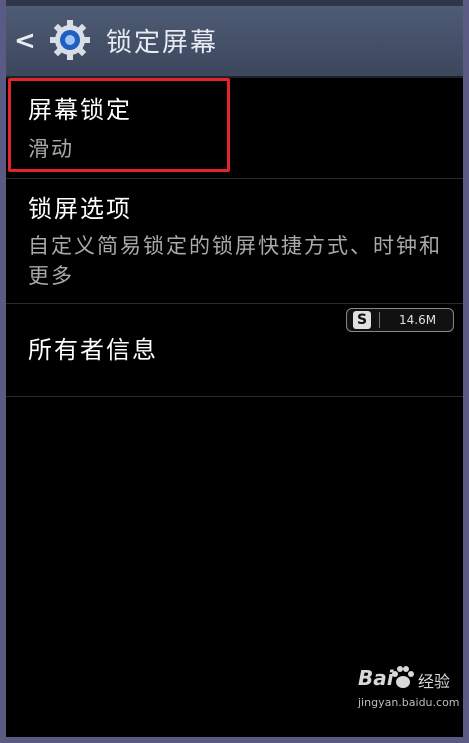 The image size is (469, 743). I want to click on page-title: 锁定屏幕, so click(162, 43).